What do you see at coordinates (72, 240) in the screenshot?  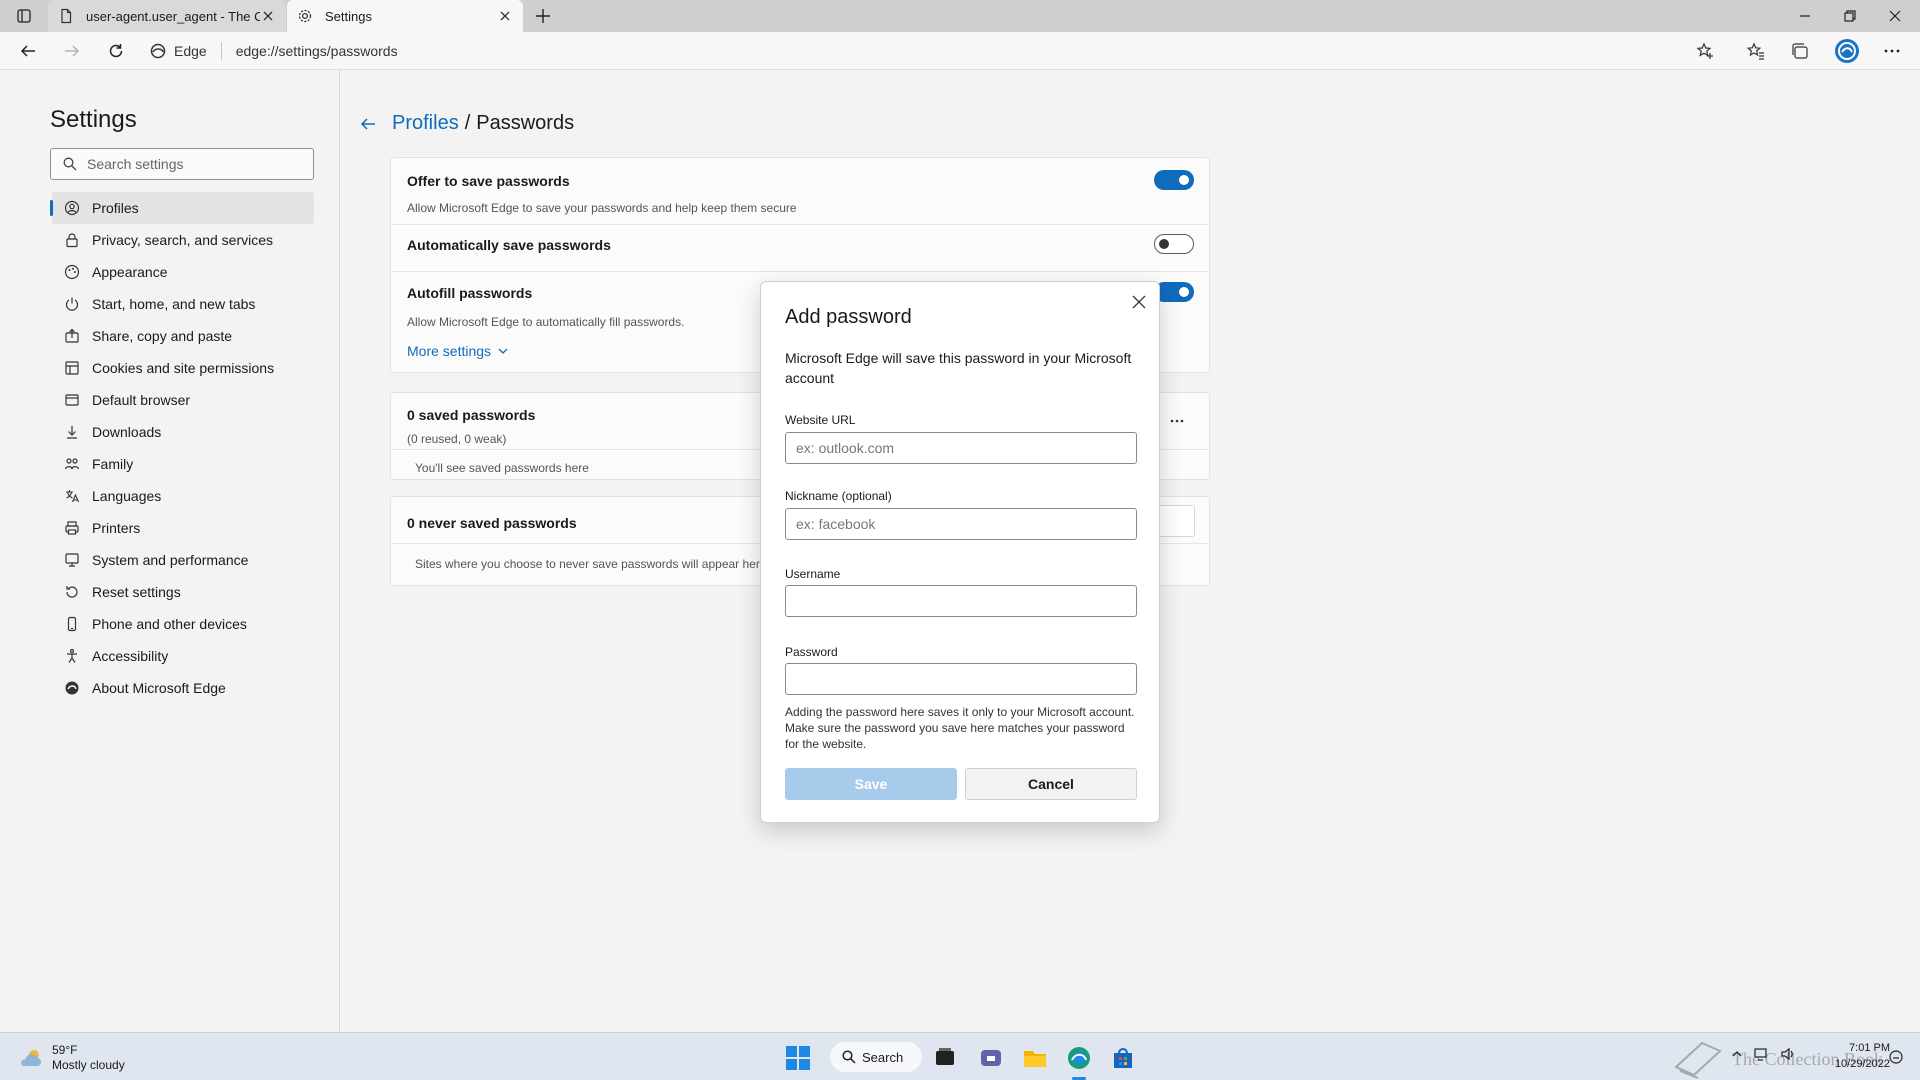 I see `lock-icon` at bounding box center [72, 240].